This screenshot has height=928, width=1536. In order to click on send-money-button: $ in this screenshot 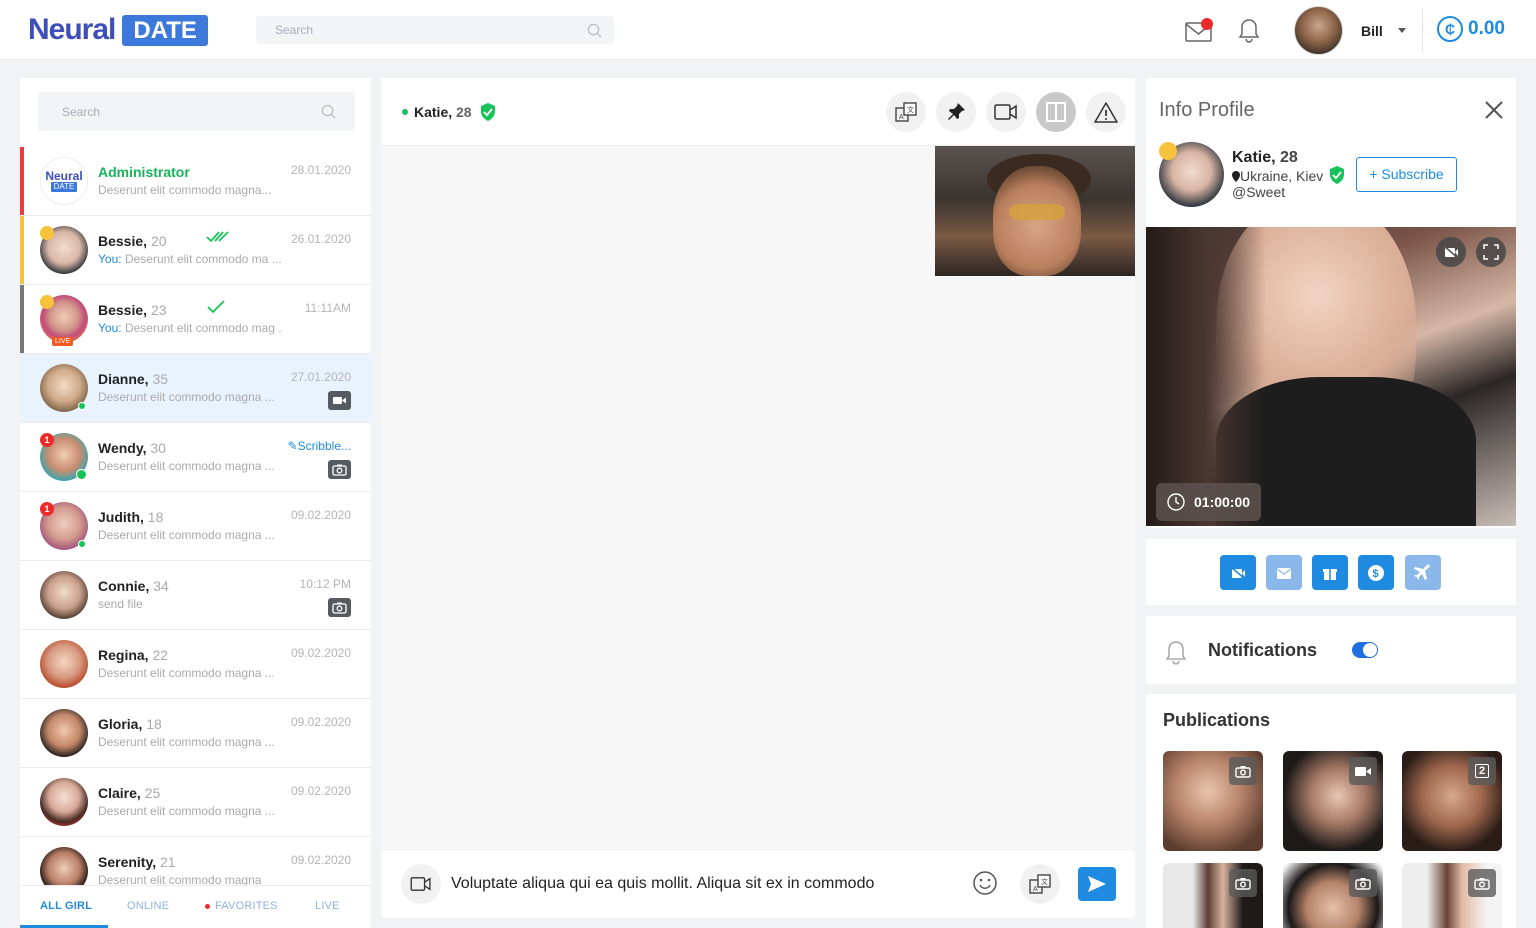, I will do `click(1376, 572)`.